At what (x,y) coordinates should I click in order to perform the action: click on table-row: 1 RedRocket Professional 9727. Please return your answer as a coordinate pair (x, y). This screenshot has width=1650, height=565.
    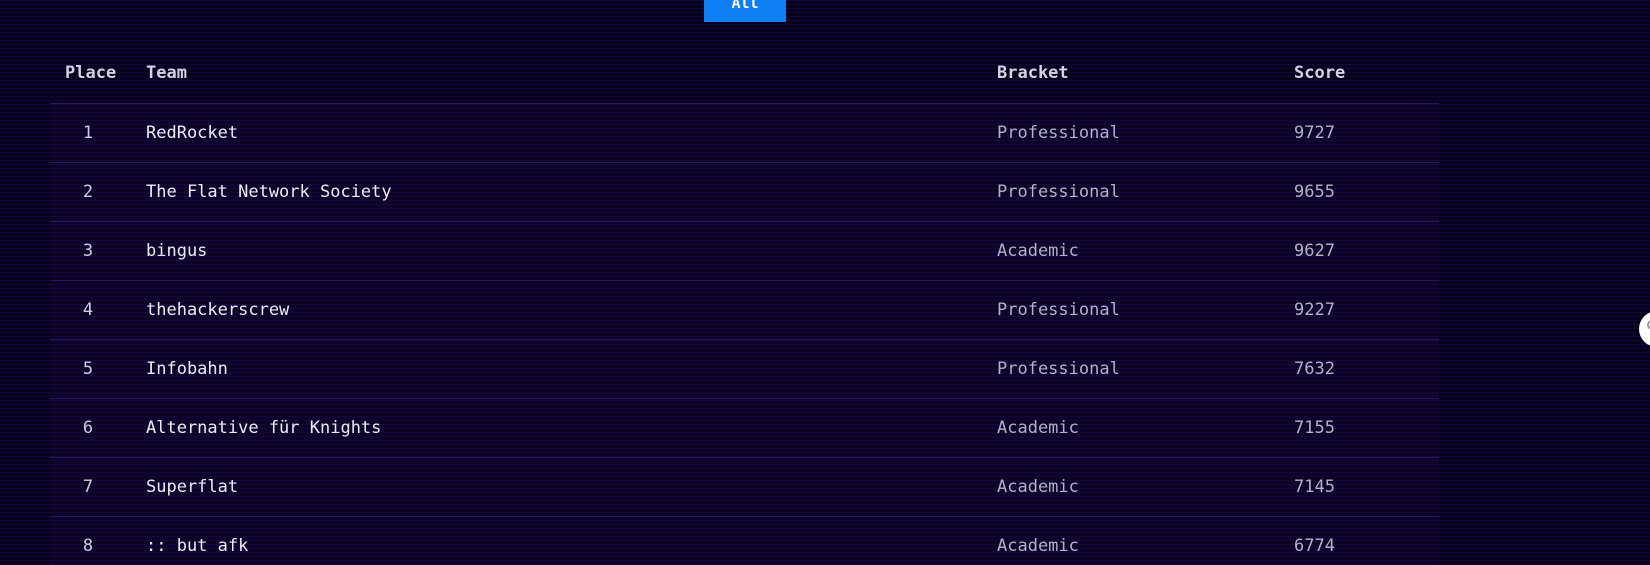
    Looking at the image, I should click on (744, 133).